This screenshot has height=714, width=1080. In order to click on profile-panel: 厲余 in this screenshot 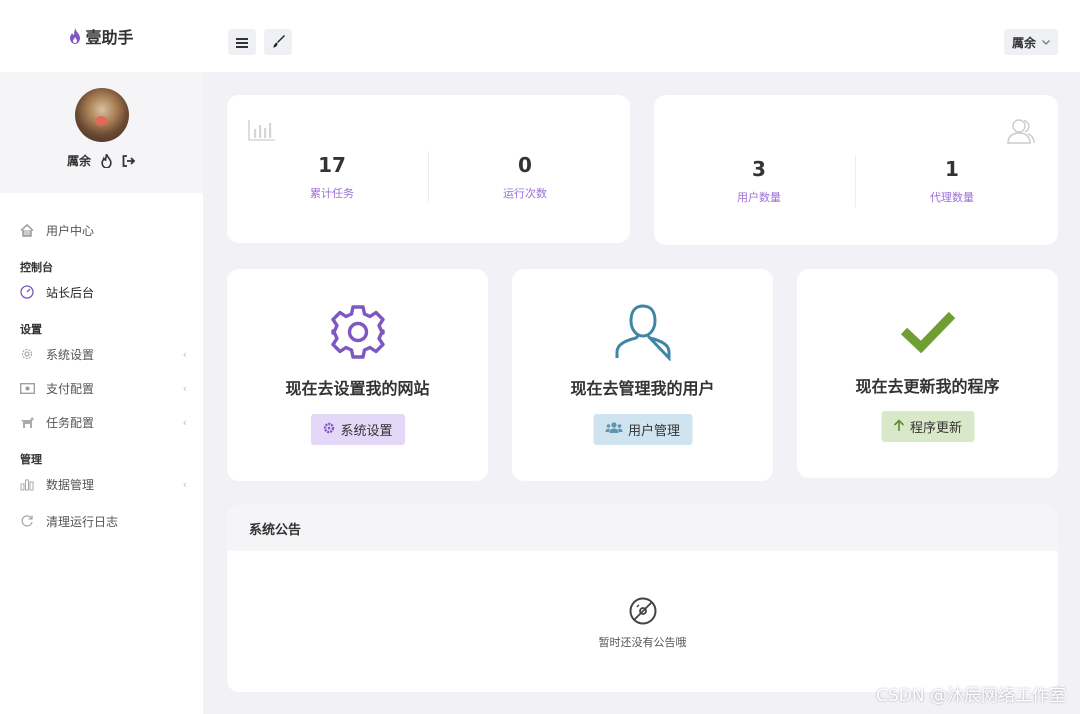, I will do `click(101, 132)`.